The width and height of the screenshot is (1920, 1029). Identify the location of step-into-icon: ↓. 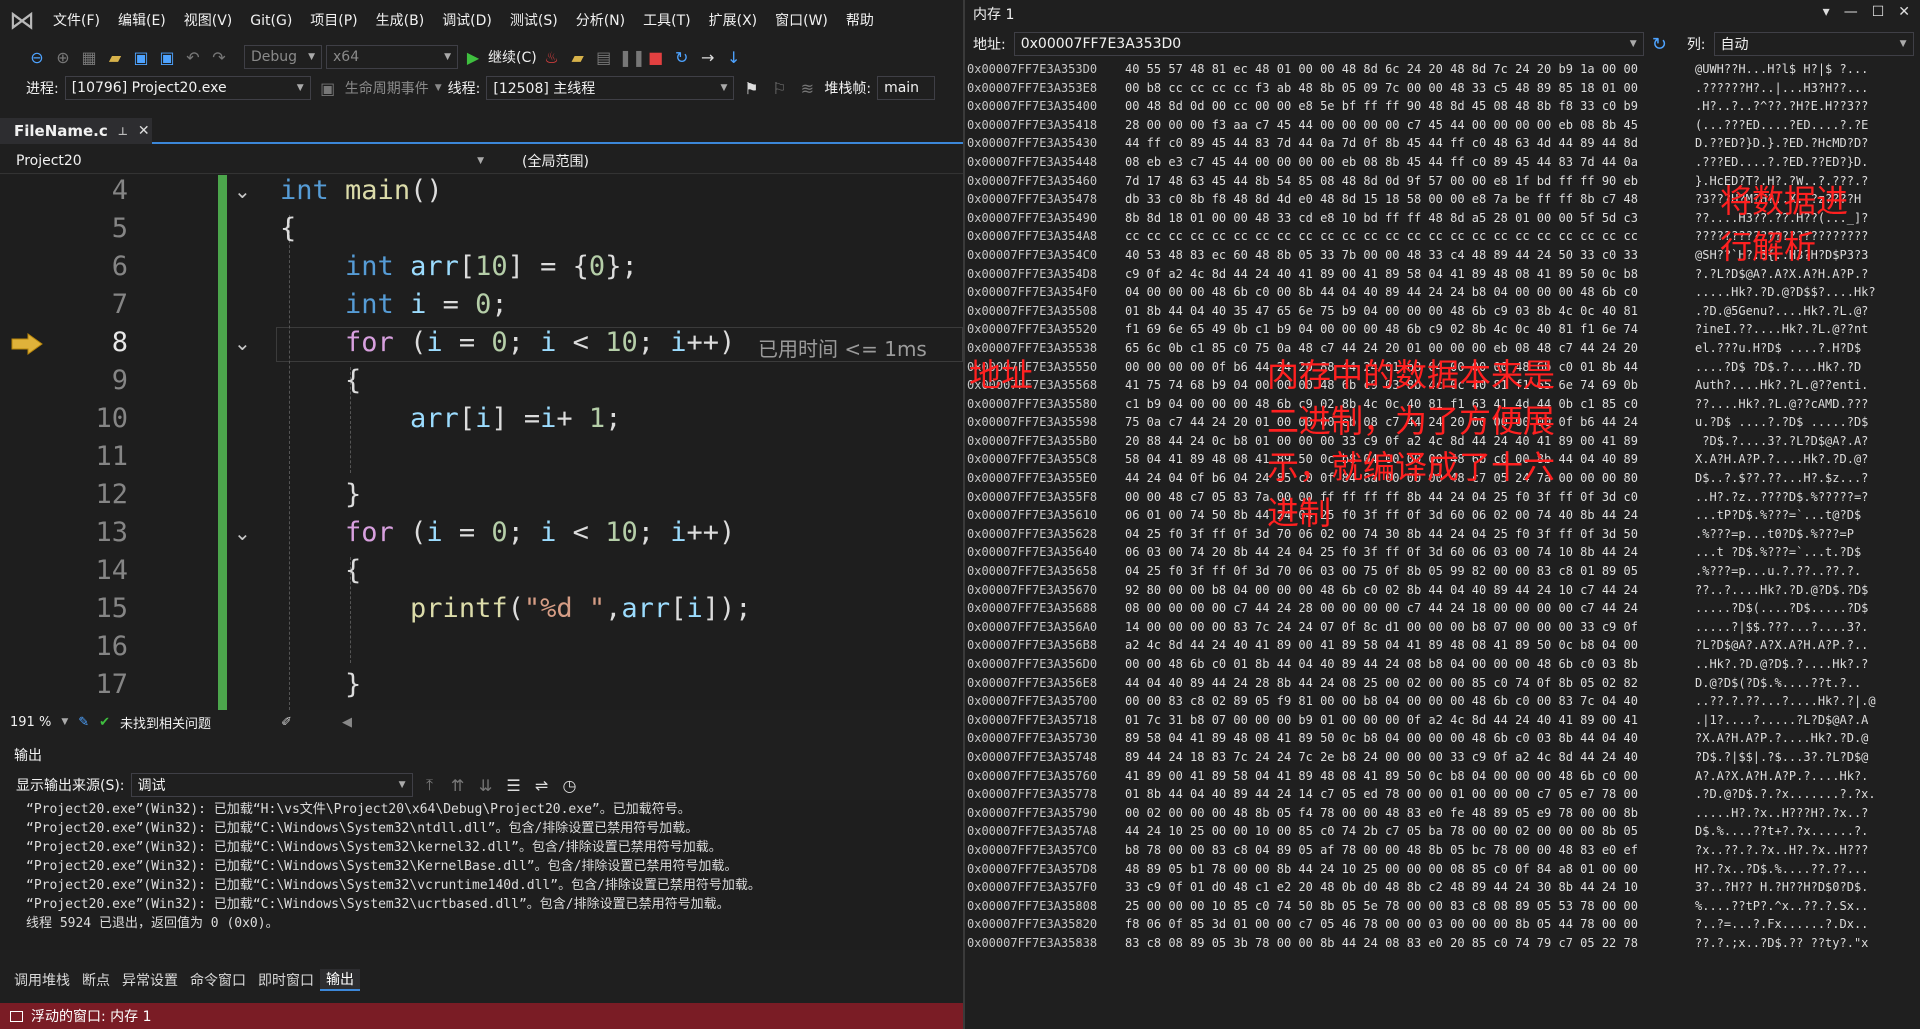
(734, 57).